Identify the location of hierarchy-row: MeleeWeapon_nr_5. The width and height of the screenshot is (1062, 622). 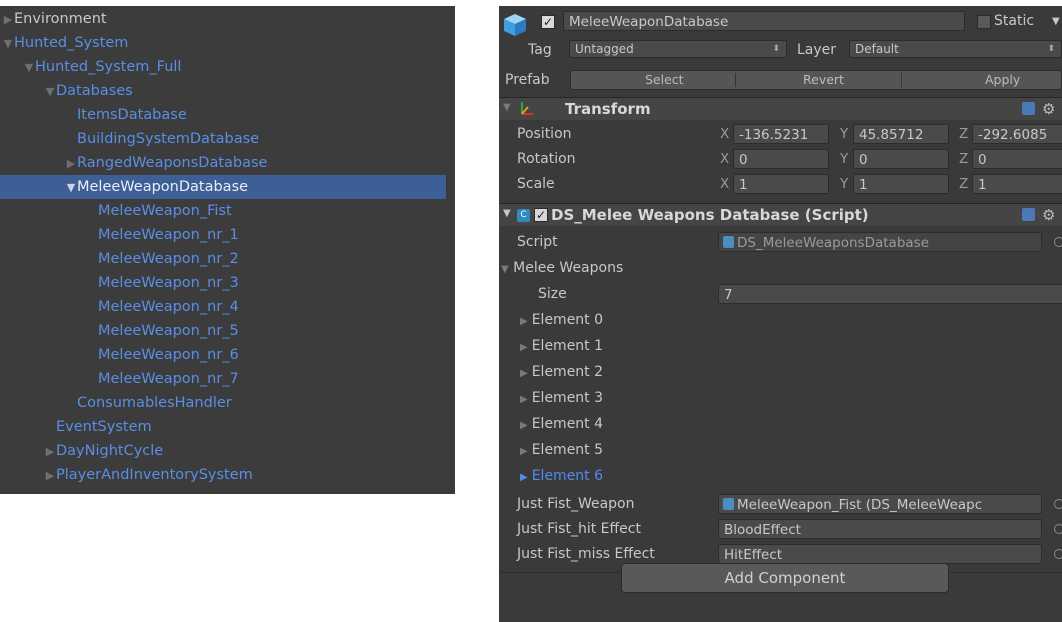
(227, 331).